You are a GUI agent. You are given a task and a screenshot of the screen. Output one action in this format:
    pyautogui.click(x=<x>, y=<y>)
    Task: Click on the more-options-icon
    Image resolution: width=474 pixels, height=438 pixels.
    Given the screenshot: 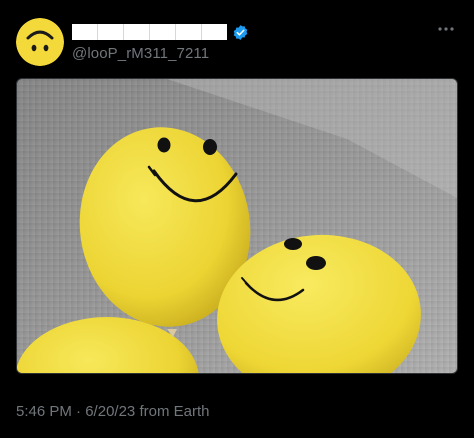 What is the action you would take?
    pyautogui.click(x=446, y=29)
    